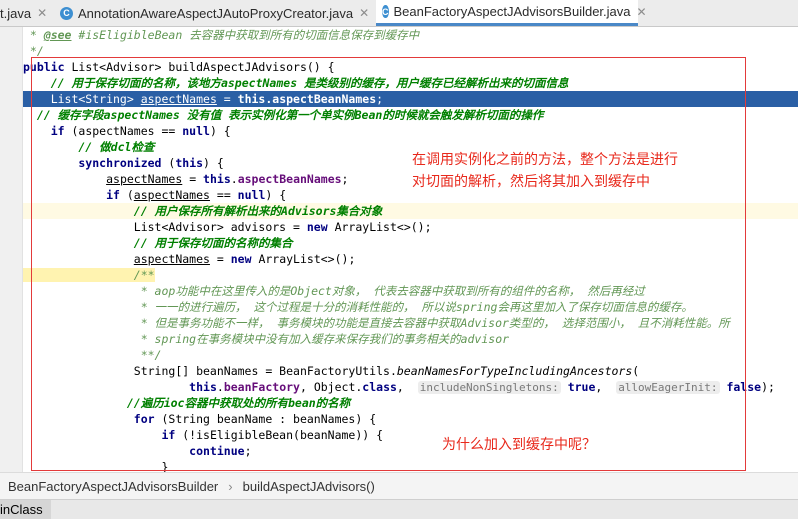 Image resolution: width=798 pixels, height=519 pixels. Describe the element at coordinates (96, 466) in the screenshot. I see `code-text: }` at that location.